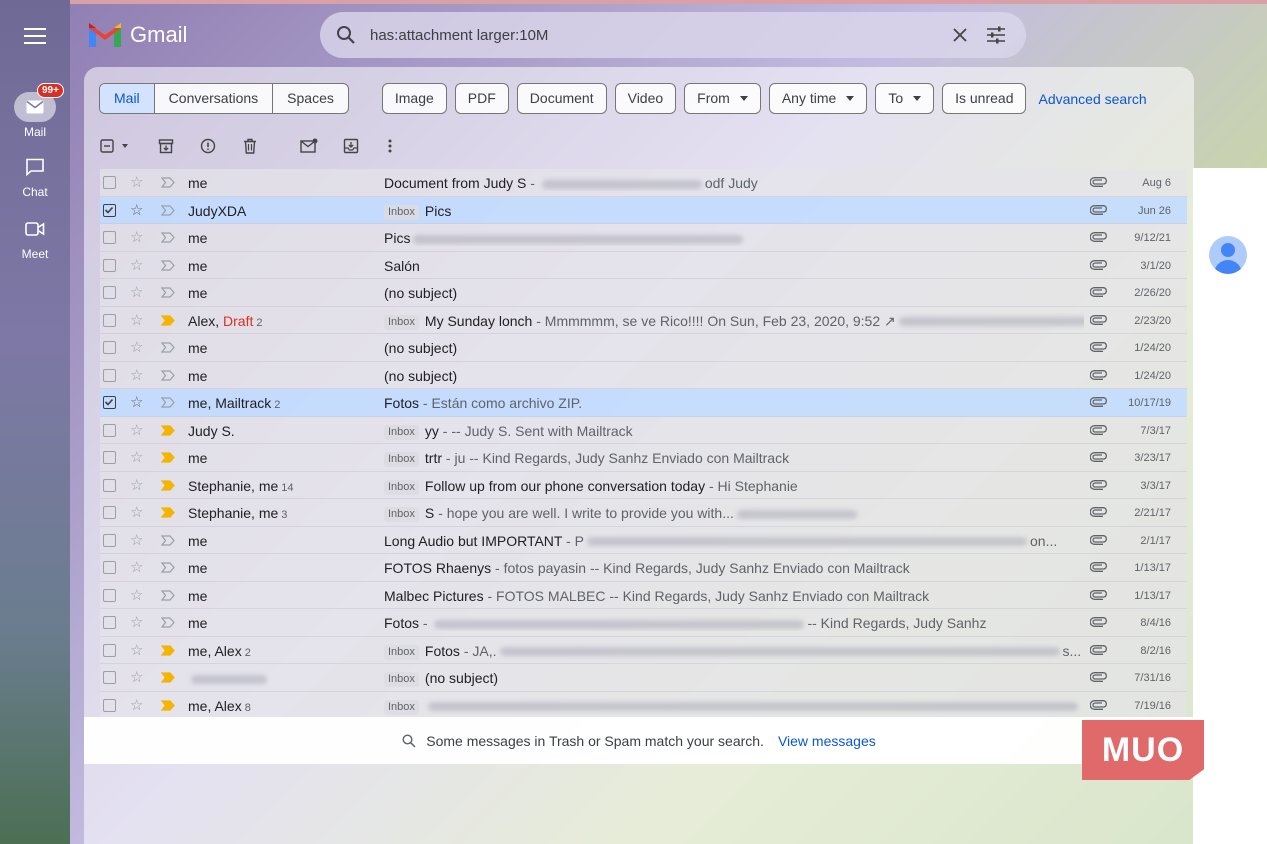 The width and height of the screenshot is (1267, 844). Describe the element at coordinates (827, 741) in the screenshot. I see `view-messages-link: View messages` at that location.